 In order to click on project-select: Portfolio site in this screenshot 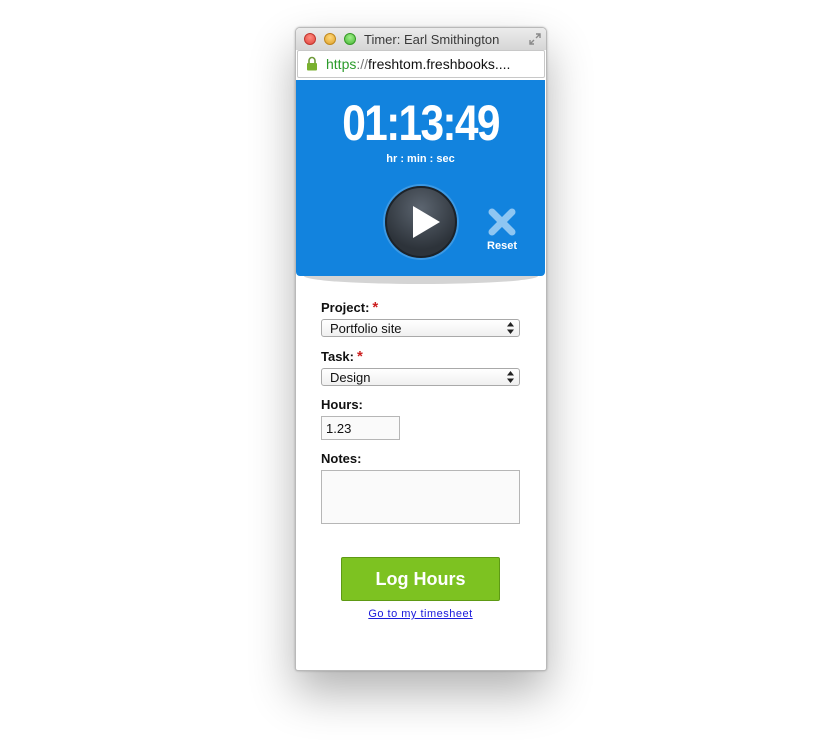, I will do `click(420, 328)`.